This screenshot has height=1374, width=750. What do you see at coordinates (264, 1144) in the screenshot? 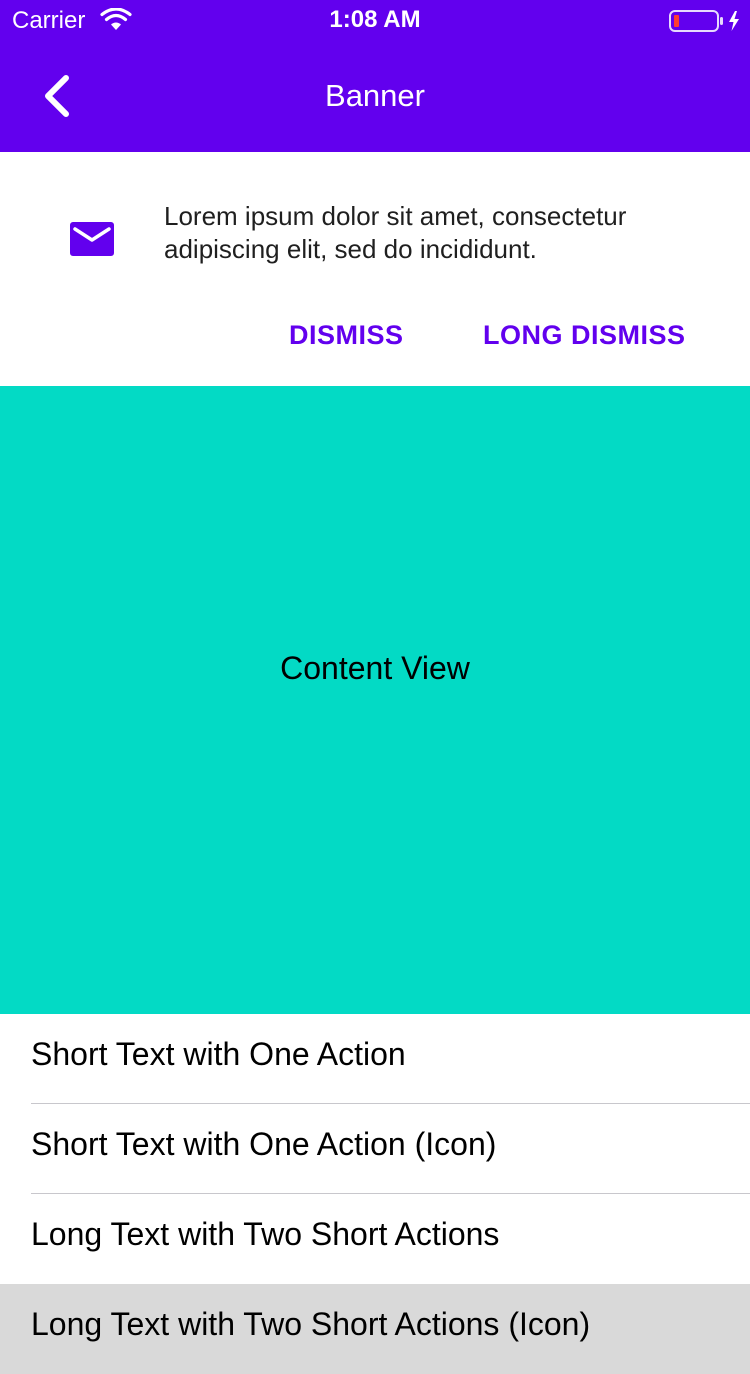
I see `list-item-label: Short Text with One Action (Icon)` at bounding box center [264, 1144].